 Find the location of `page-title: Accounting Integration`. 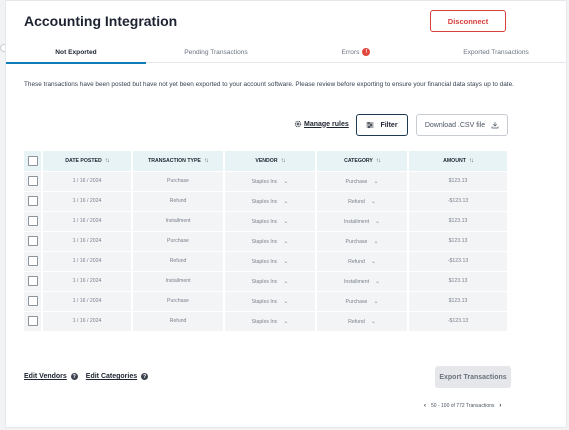

page-title: Accounting Integration is located at coordinates (101, 21).